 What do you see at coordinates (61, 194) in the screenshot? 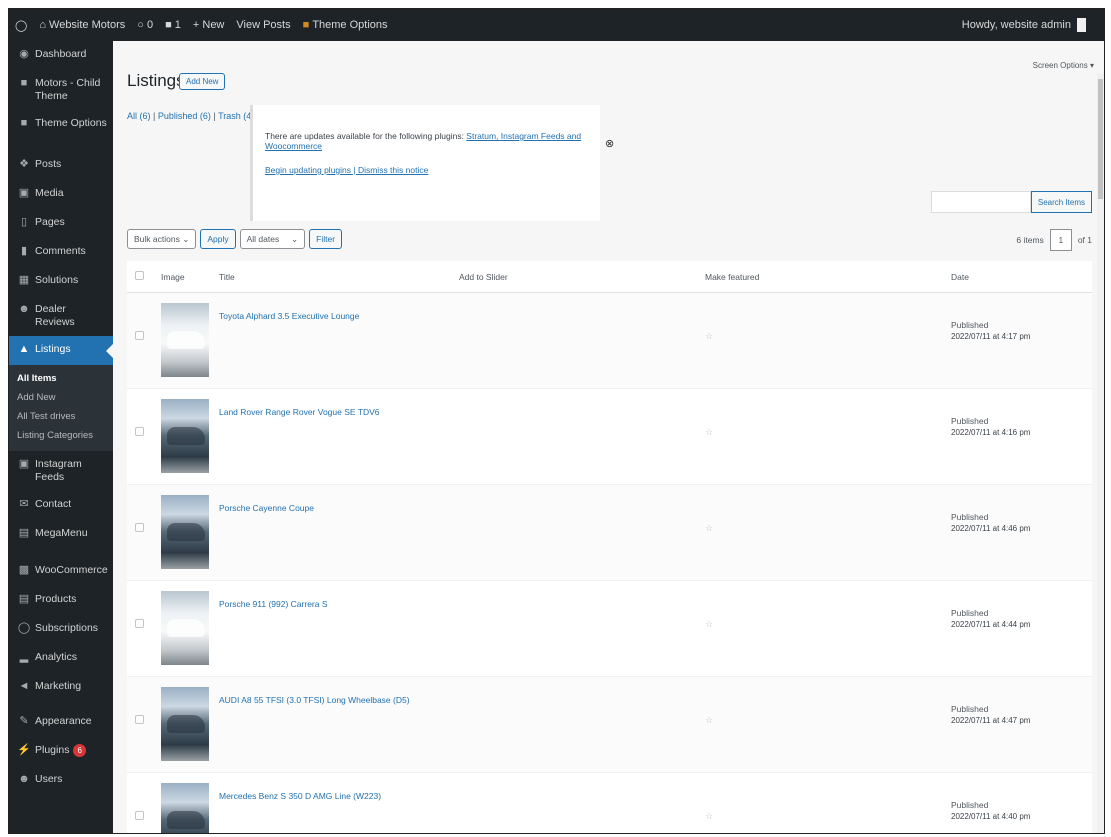
I see `sidebar-item-media: ▣ Media` at bounding box center [61, 194].